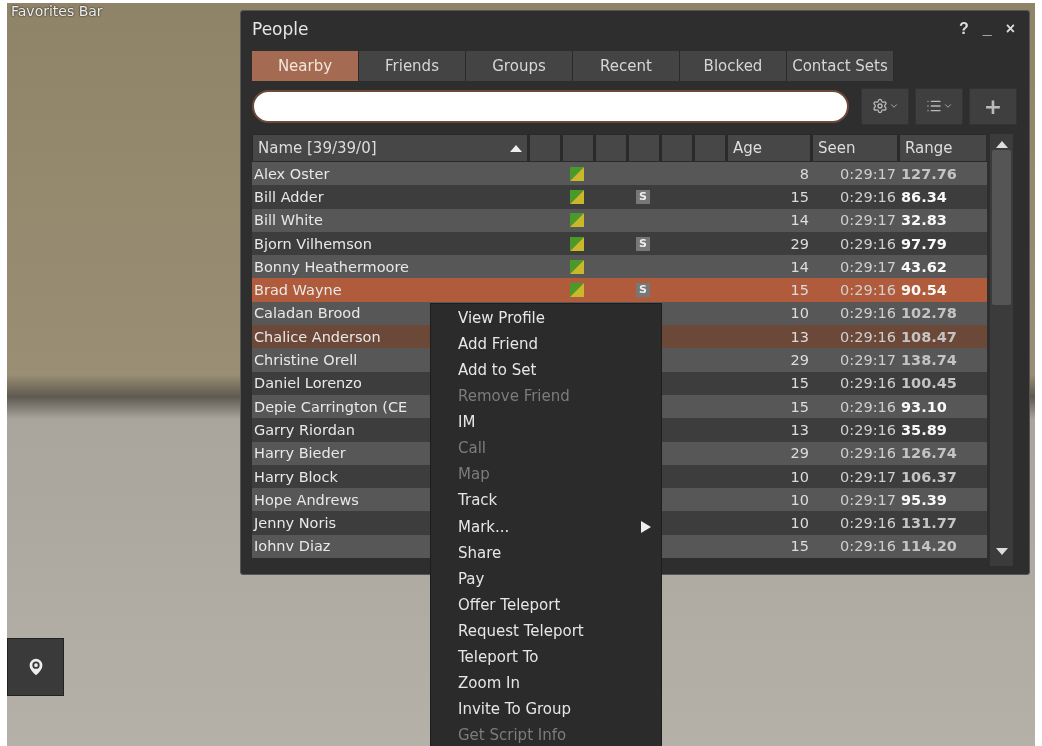  What do you see at coordinates (619, 220) in the screenshot?
I see `person-row: Bill White 14 0:29:17 32.83` at bounding box center [619, 220].